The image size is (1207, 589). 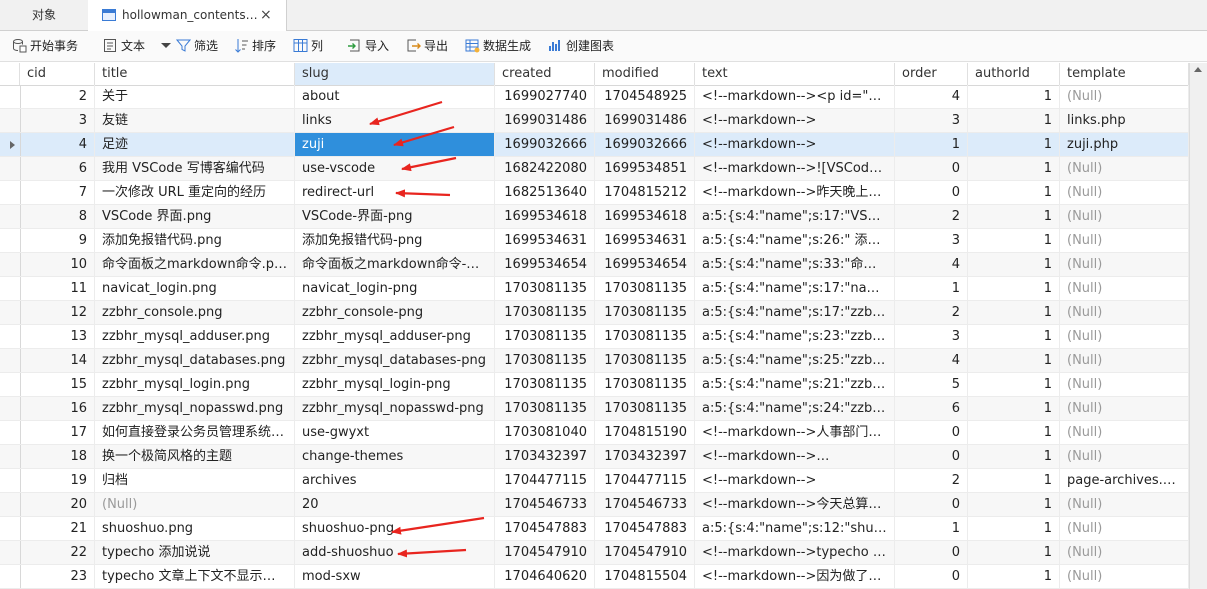 I want to click on cell-created: 1704546733, so click(x=545, y=504).